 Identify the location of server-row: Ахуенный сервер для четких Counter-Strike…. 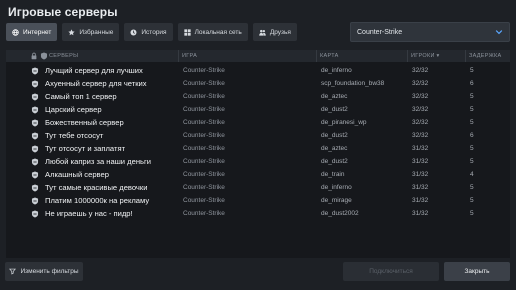
(258, 83).